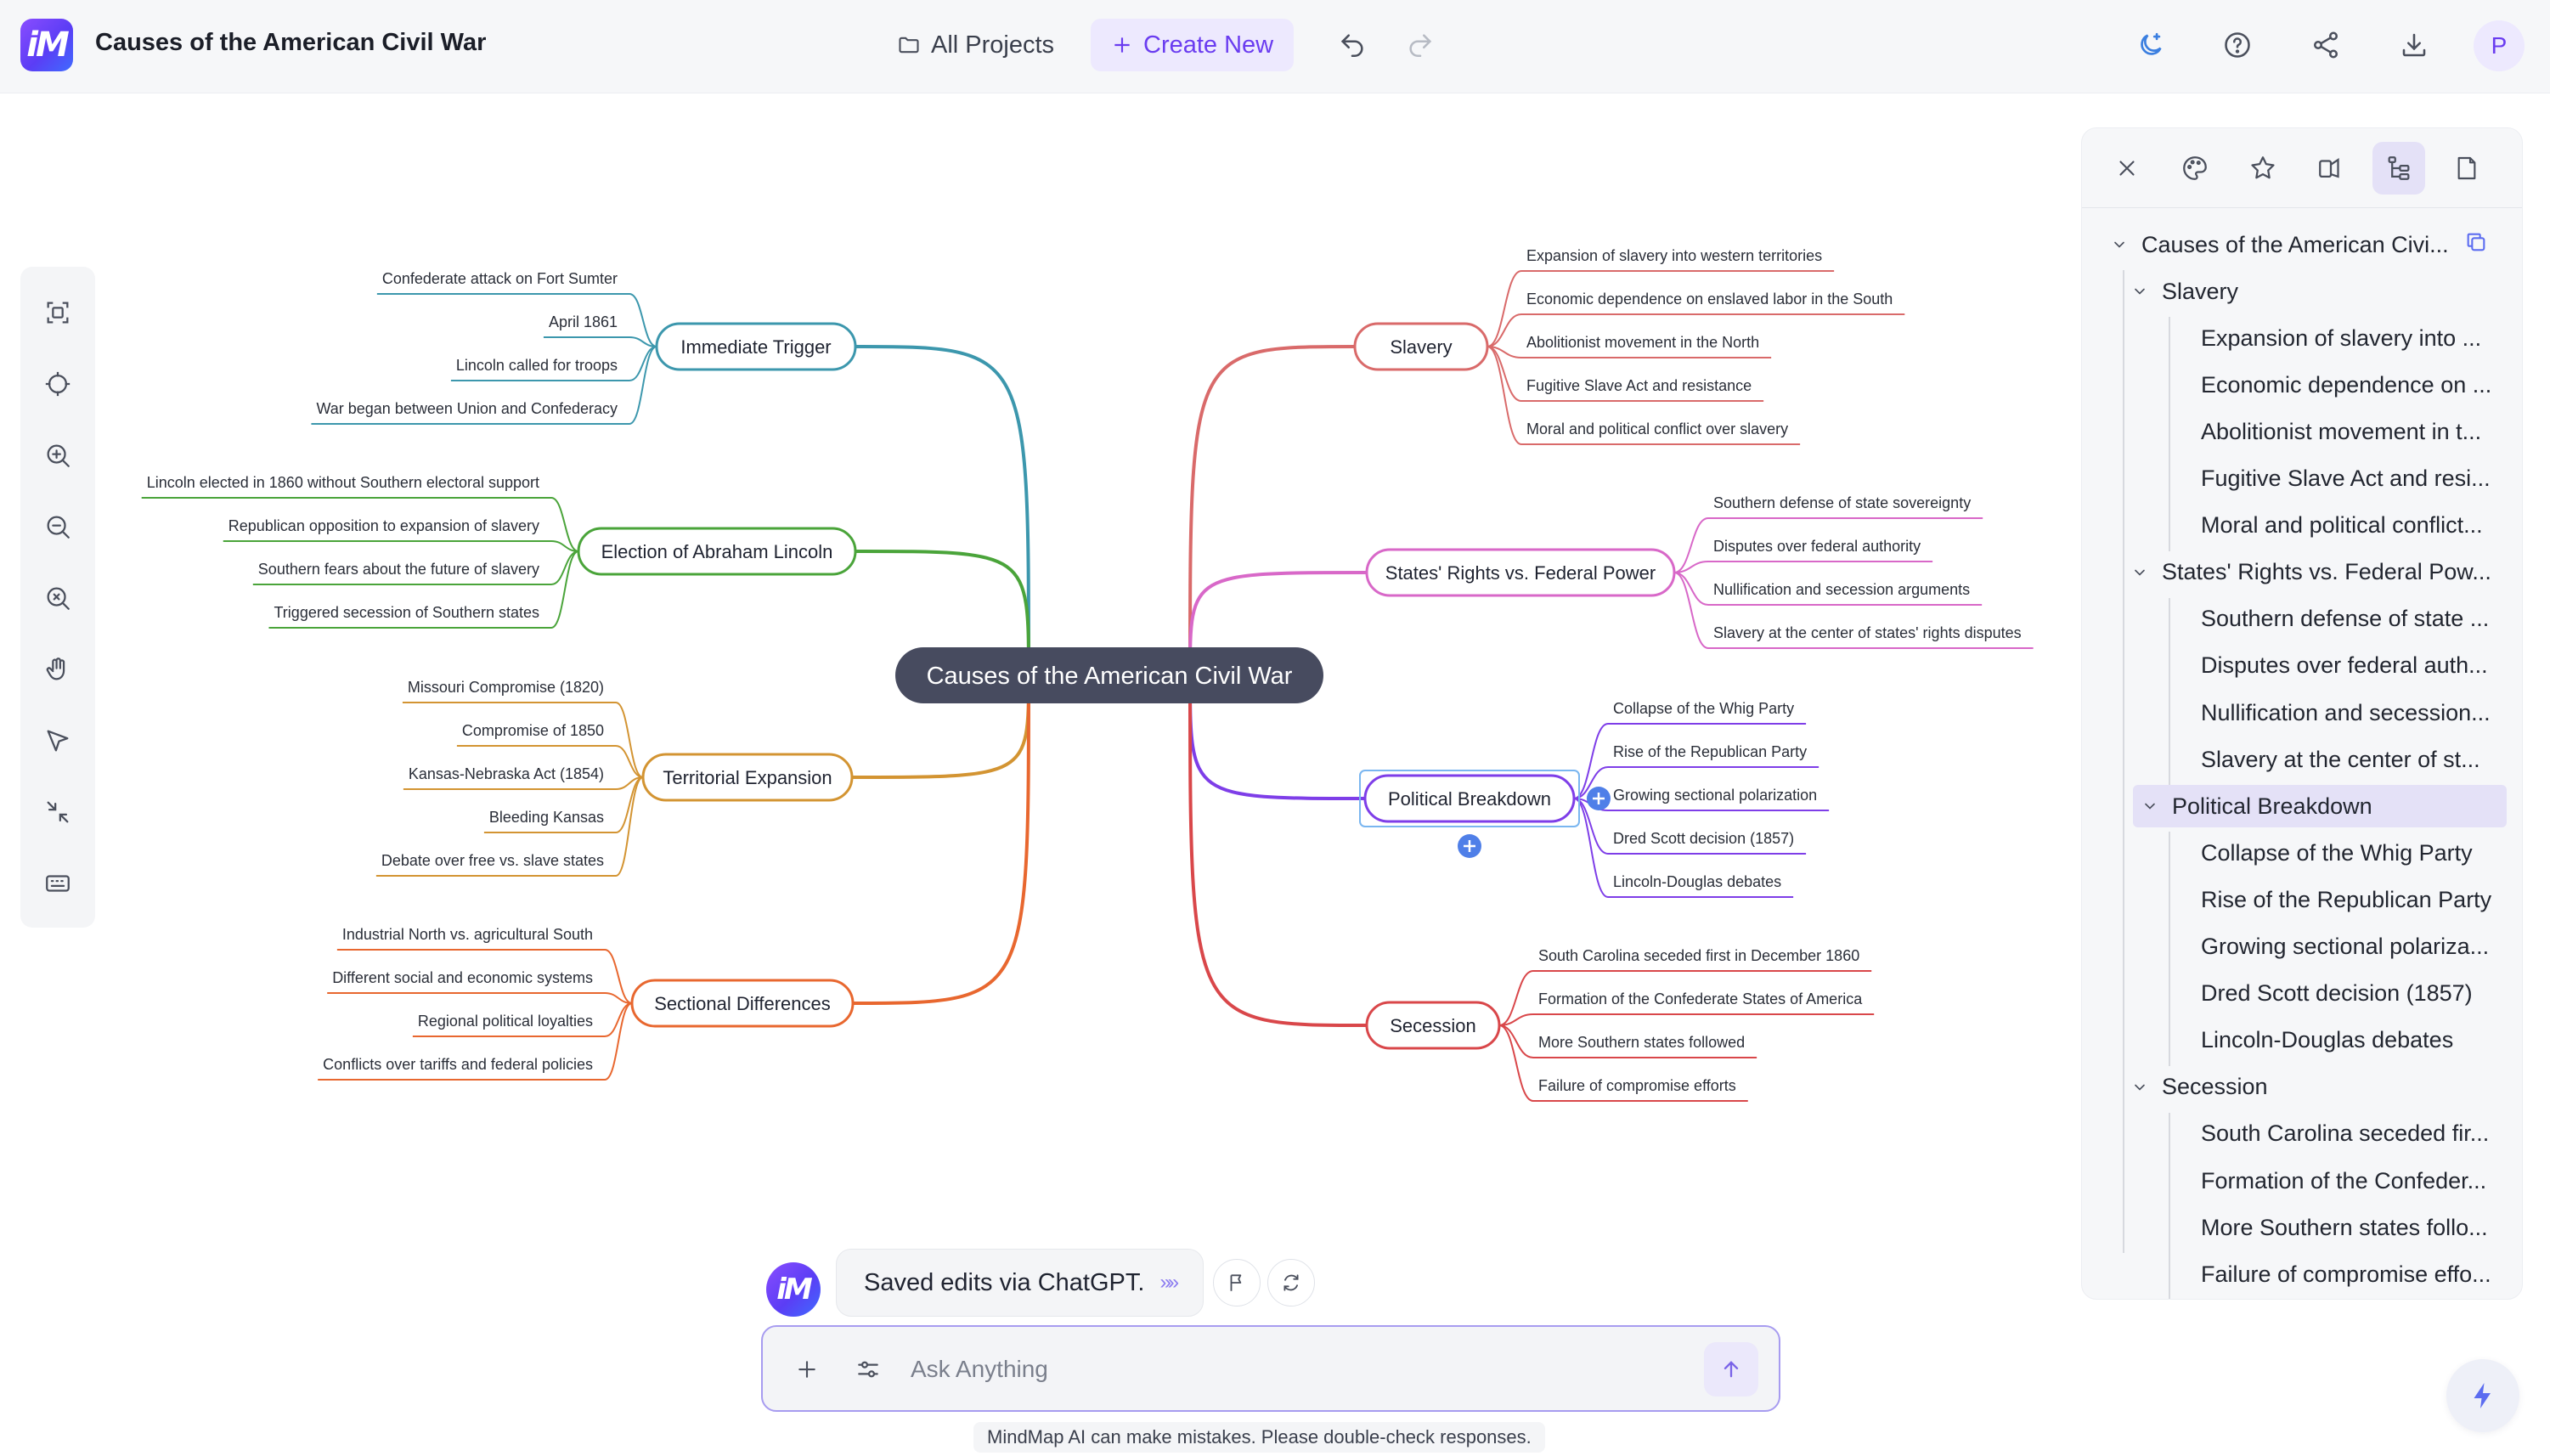  What do you see at coordinates (2294, 900) in the screenshot?
I see `outline-leaf-item: Rise of the Republican Party` at bounding box center [2294, 900].